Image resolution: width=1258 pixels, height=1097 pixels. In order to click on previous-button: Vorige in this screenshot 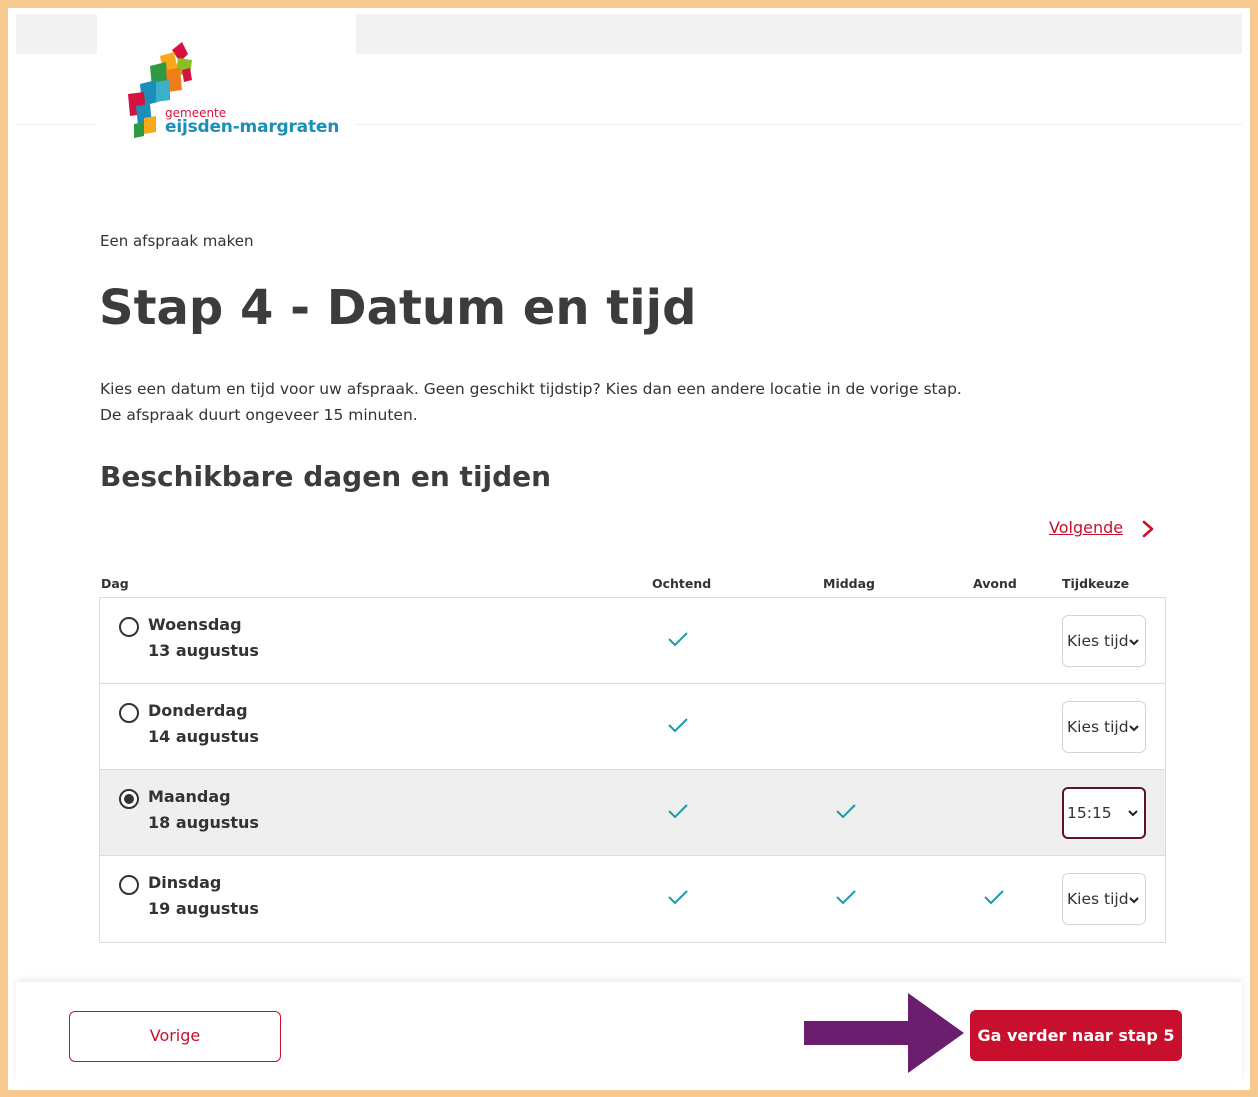, I will do `click(175, 1036)`.